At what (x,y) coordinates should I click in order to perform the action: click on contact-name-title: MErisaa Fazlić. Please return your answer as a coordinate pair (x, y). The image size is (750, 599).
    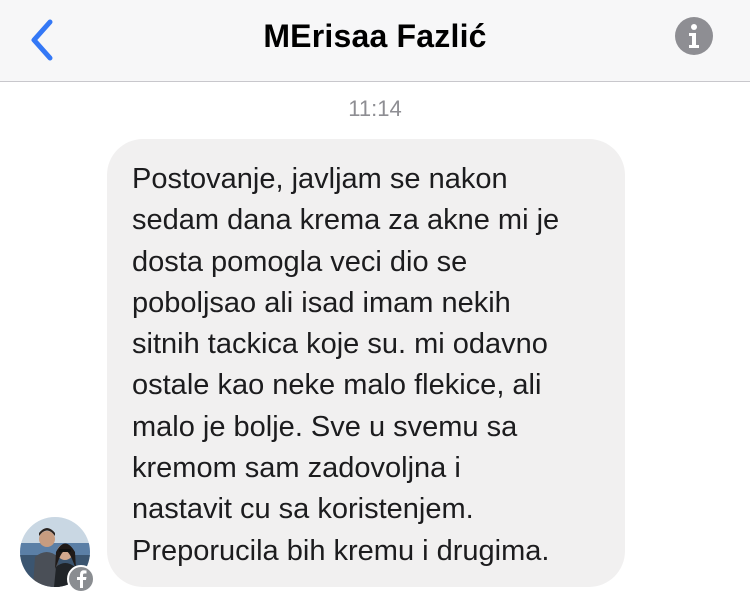
    Looking at the image, I should click on (375, 36).